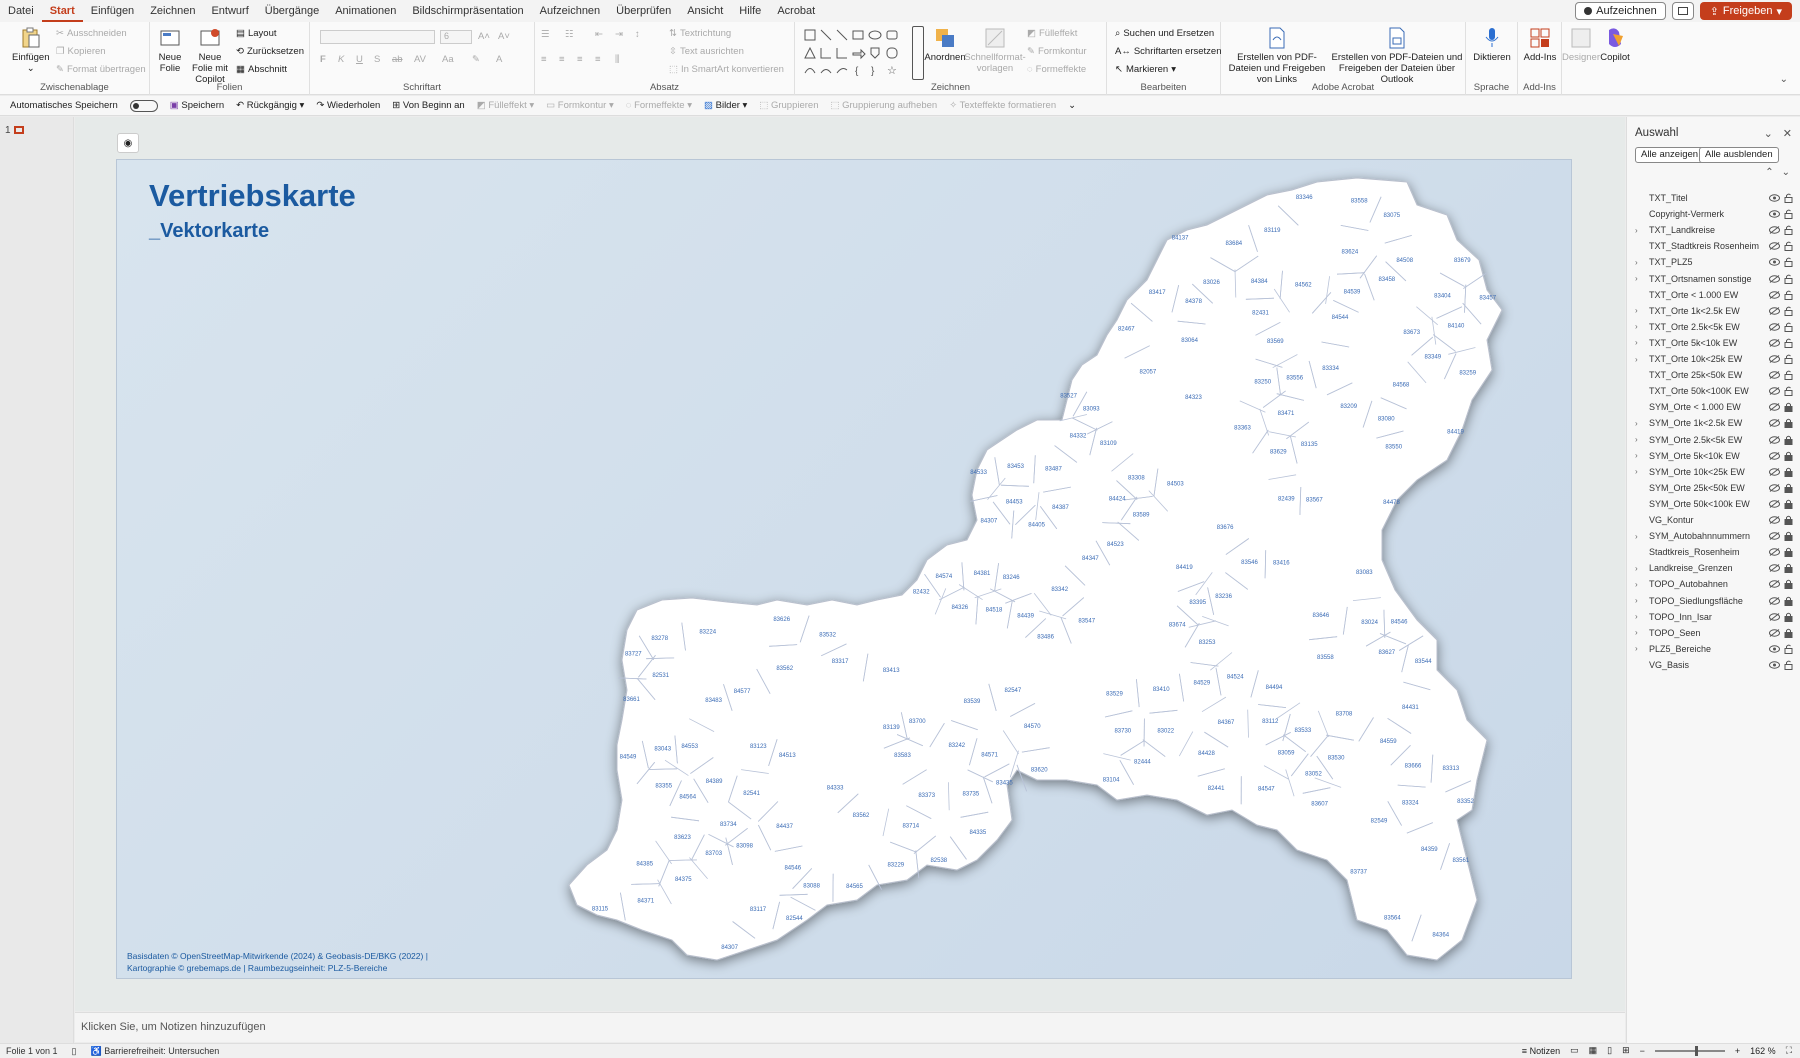 The width and height of the screenshot is (1800, 1058). What do you see at coordinates (1713, 472) in the screenshot?
I see `layer-item: › SYM_Orte 10k<25k EW` at bounding box center [1713, 472].